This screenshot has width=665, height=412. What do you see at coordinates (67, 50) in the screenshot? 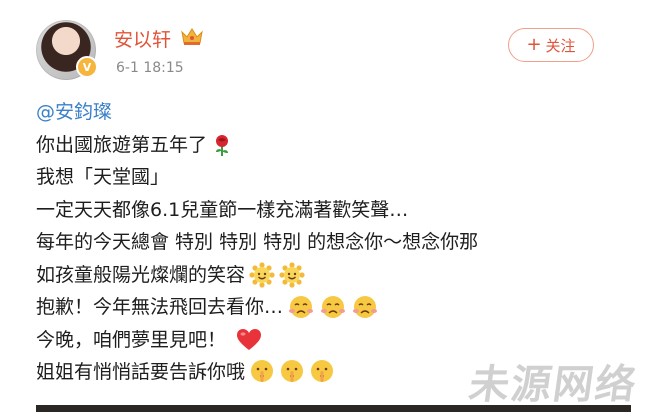
I see `avatar: V` at bounding box center [67, 50].